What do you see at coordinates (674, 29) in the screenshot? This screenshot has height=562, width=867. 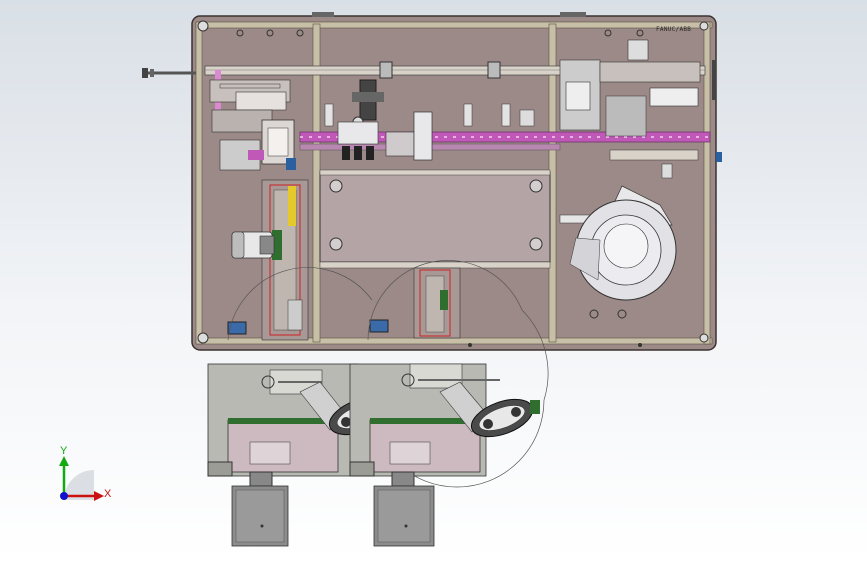 I see `plate-badge: FANUC/ABB` at bounding box center [674, 29].